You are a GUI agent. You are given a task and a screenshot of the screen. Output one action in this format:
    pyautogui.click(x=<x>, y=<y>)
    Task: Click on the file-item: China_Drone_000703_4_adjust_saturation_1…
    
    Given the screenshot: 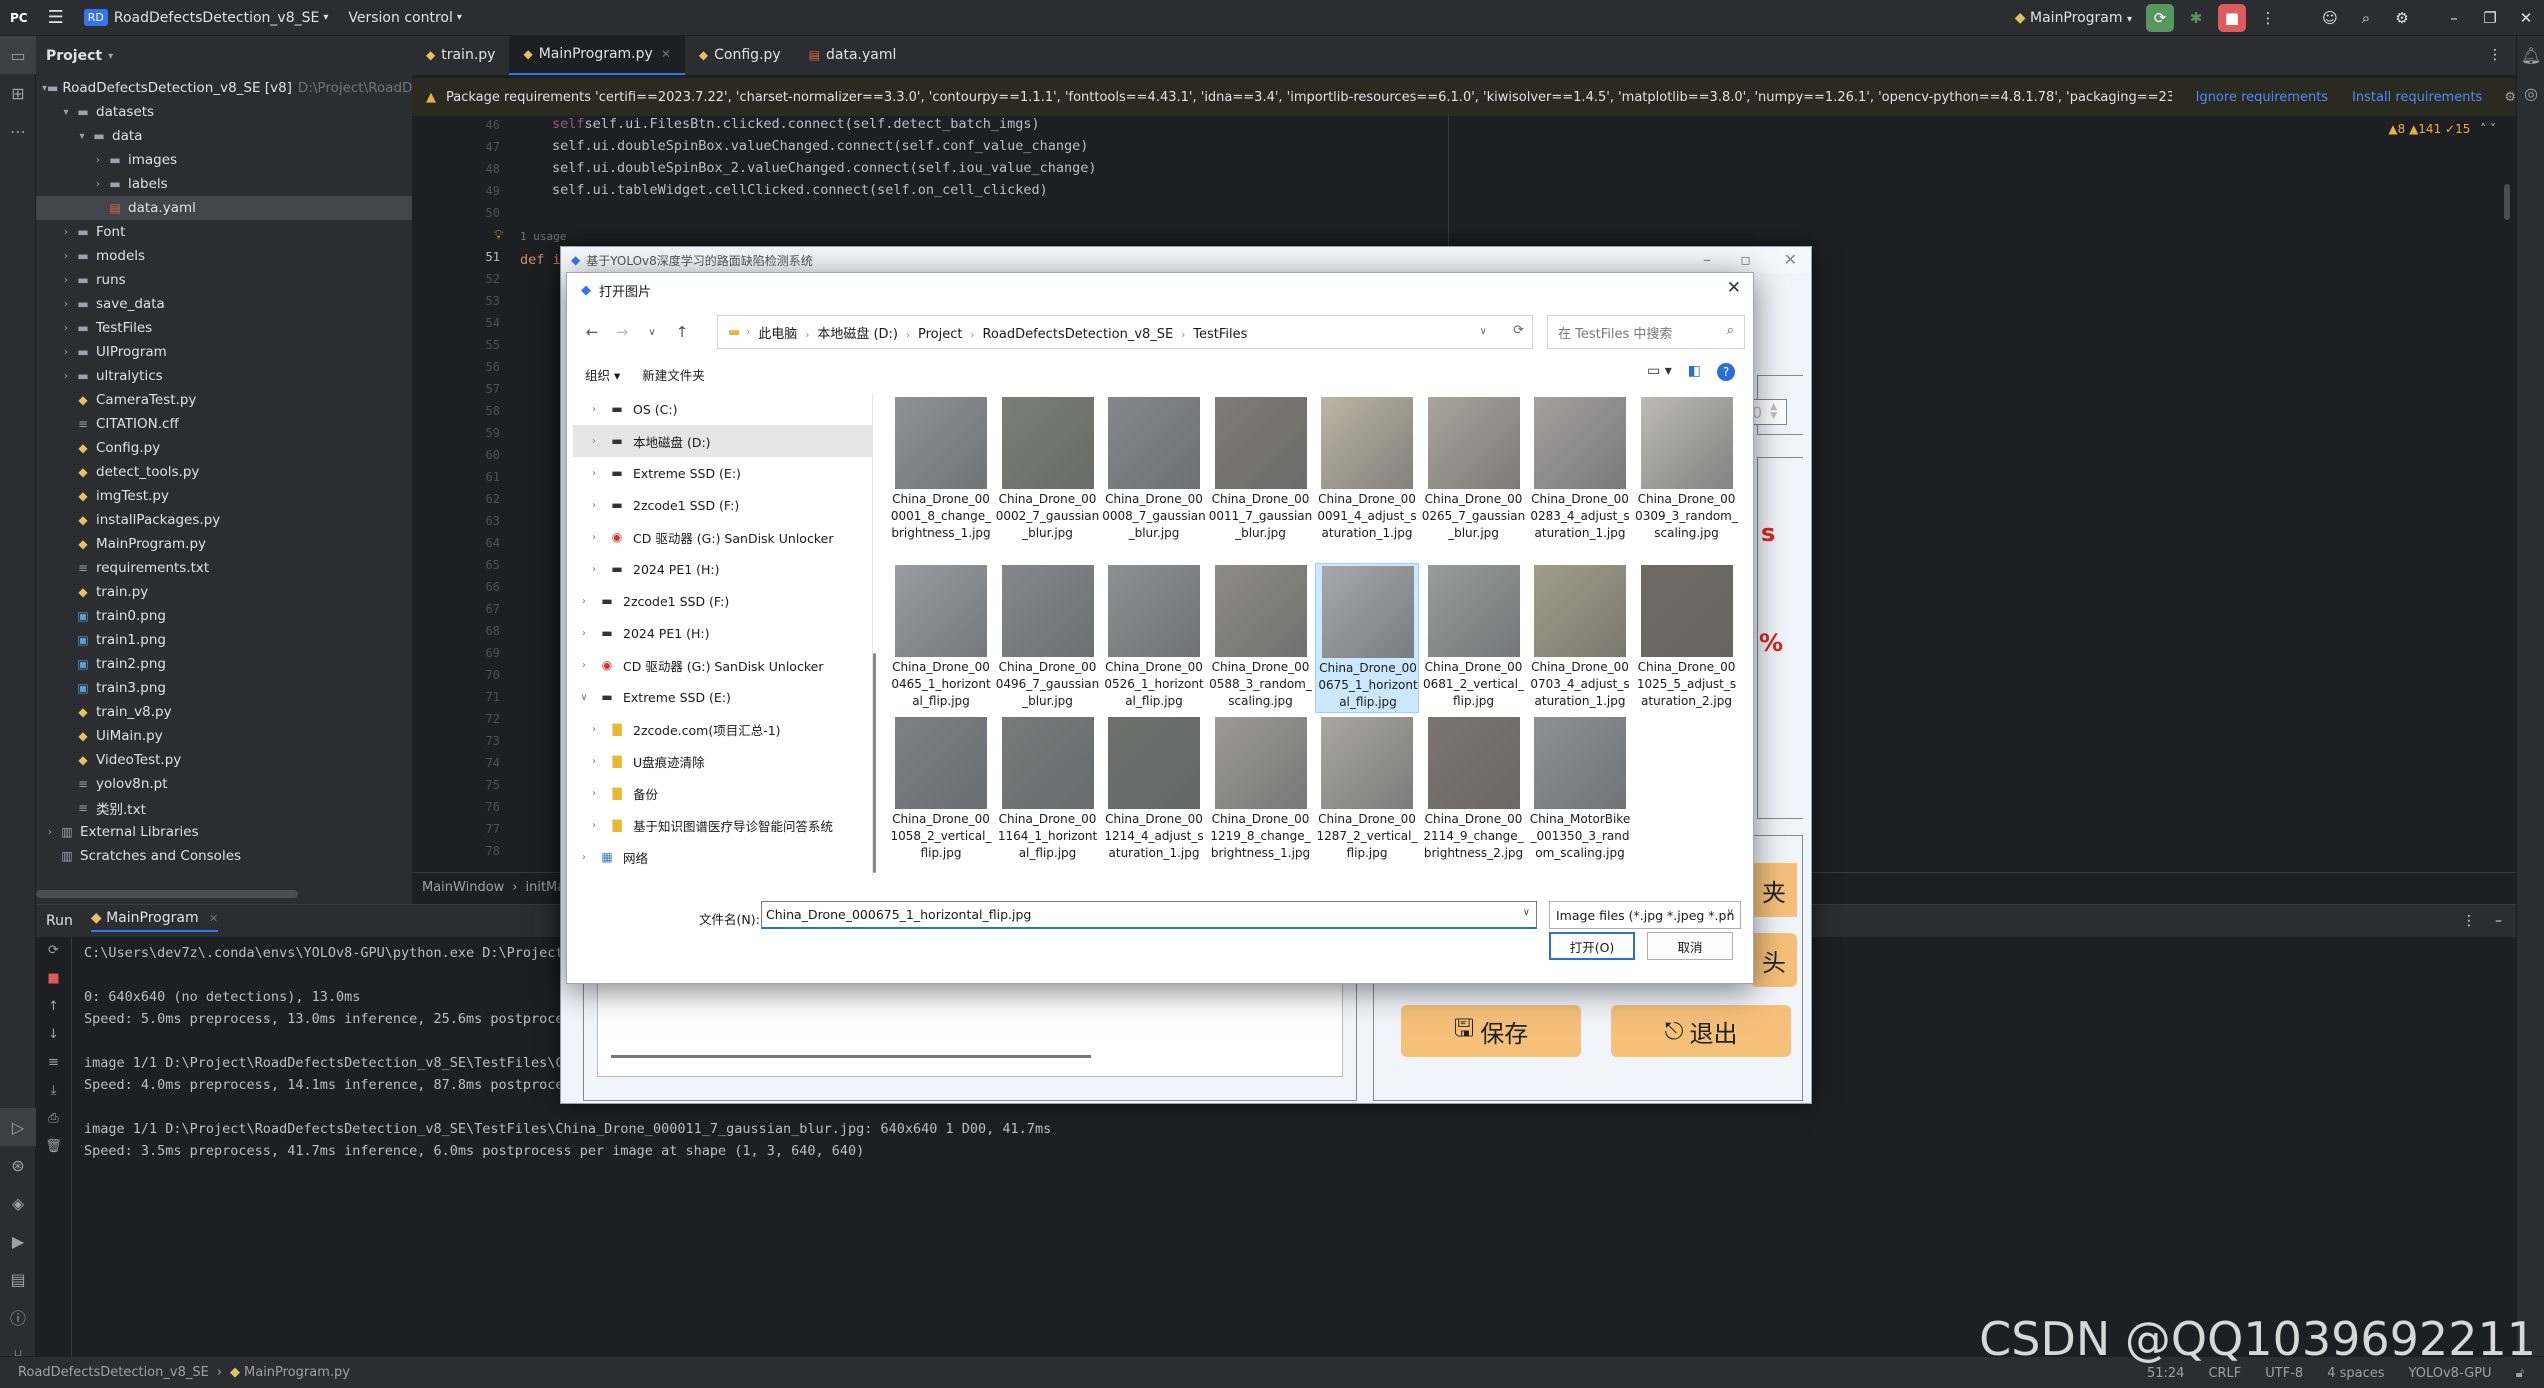 What is the action you would take?
    pyautogui.click(x=1580, y=638)
    